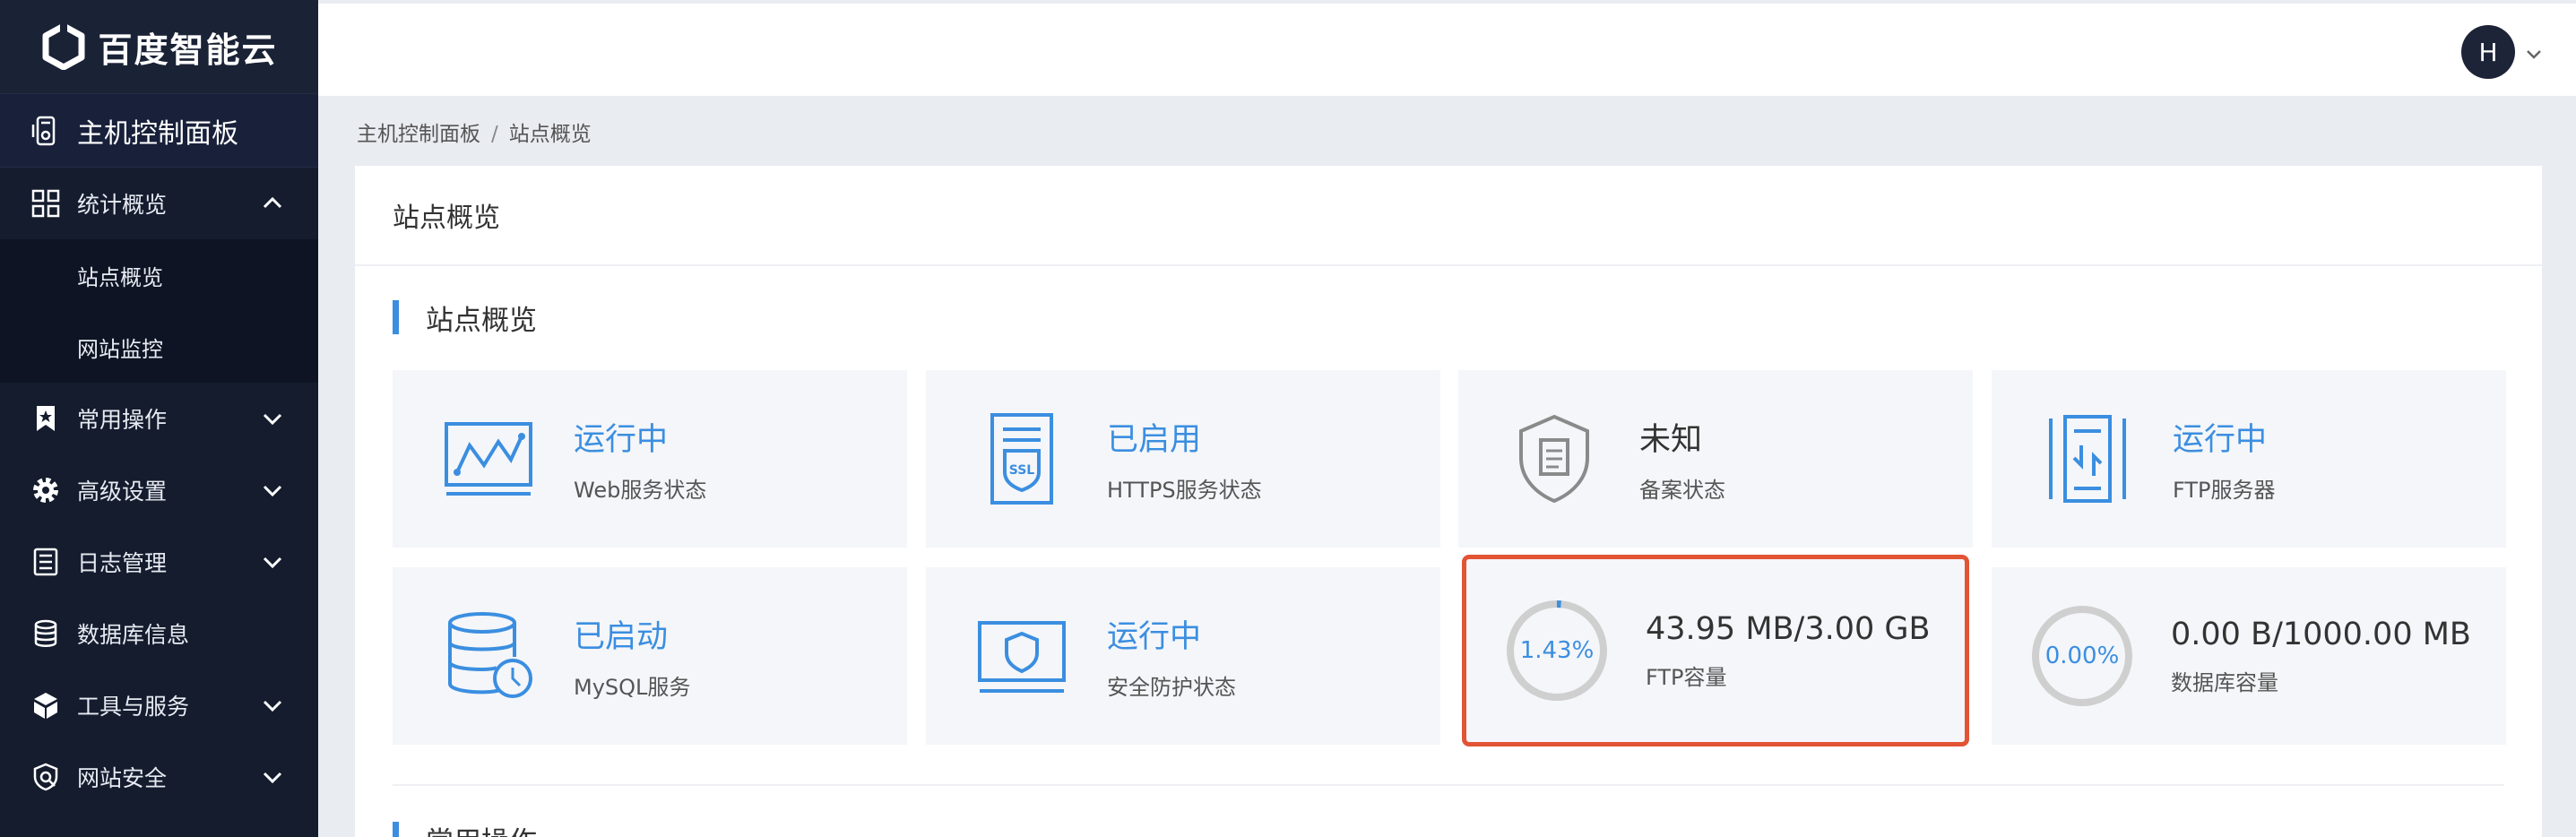 The height and width of the screenshot is (837, 2576). I want to click on tile-value: 已启用, so click(1154, 440).